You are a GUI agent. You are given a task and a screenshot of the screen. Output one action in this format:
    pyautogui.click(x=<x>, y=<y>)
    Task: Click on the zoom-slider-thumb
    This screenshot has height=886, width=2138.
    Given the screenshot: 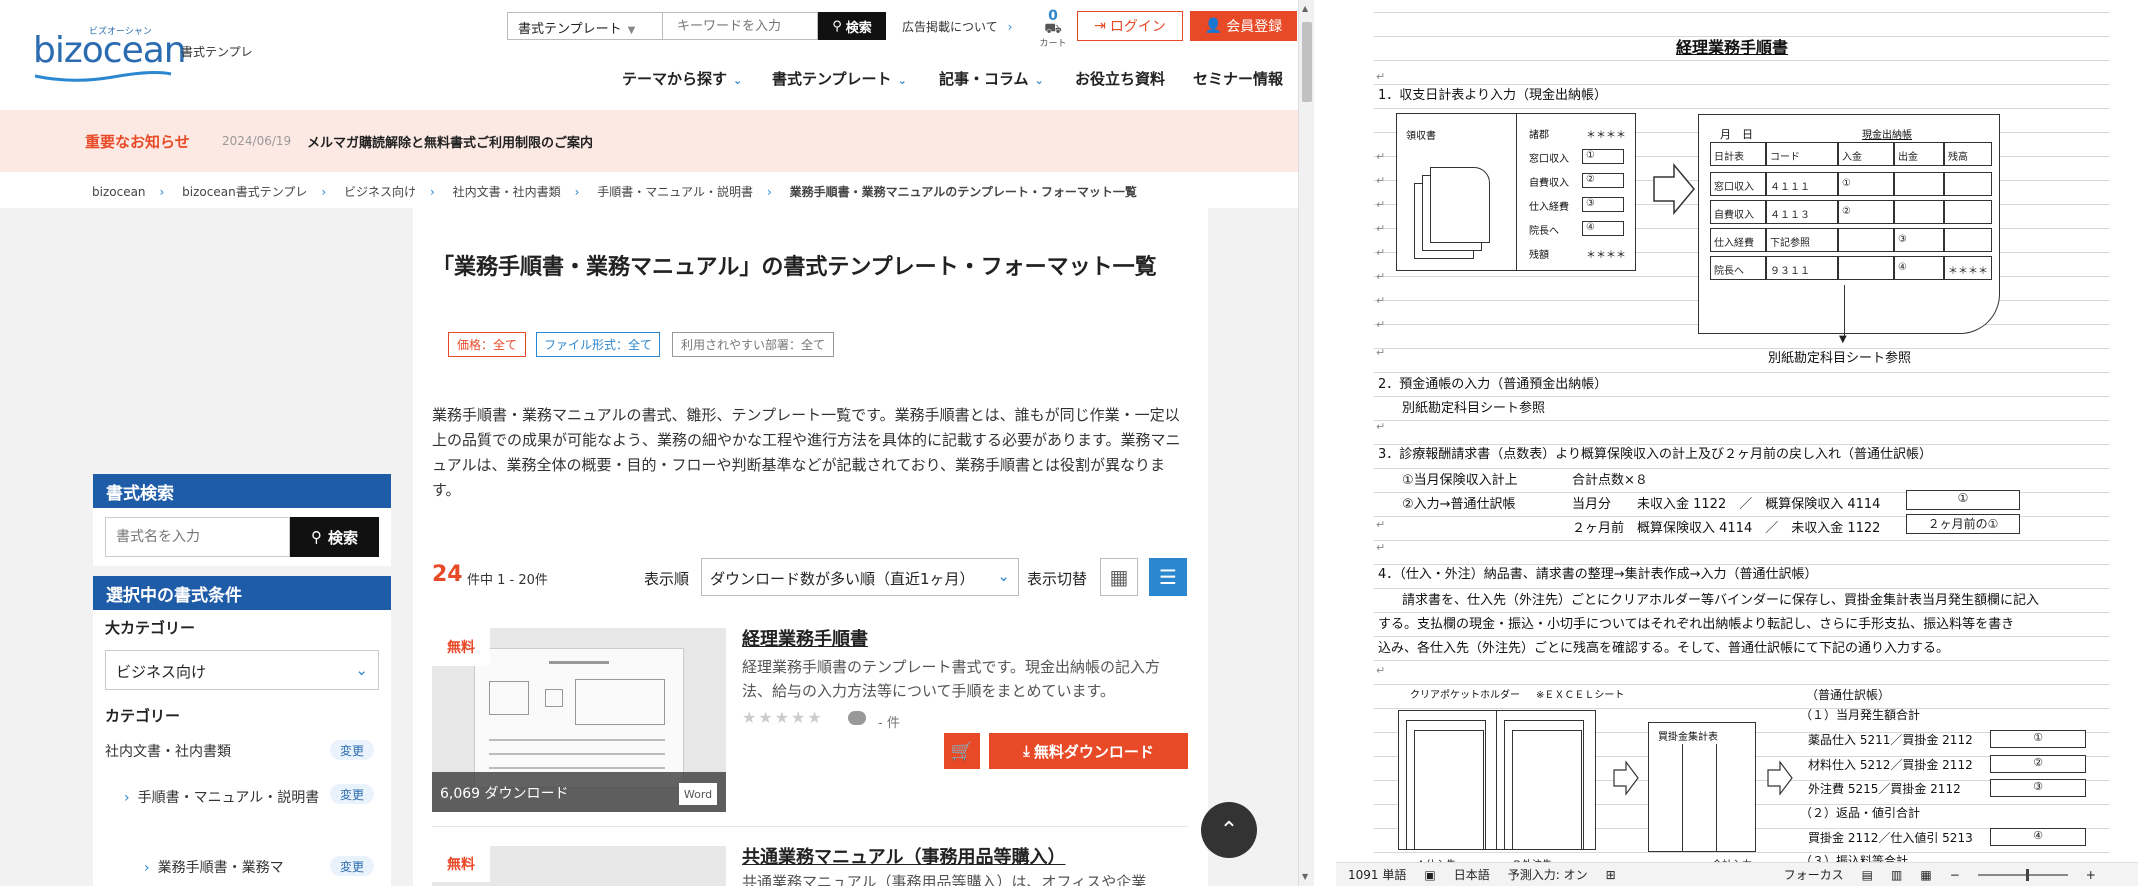 What is the action you would take?
    pyautogui.click(x=2027, y=874)
    